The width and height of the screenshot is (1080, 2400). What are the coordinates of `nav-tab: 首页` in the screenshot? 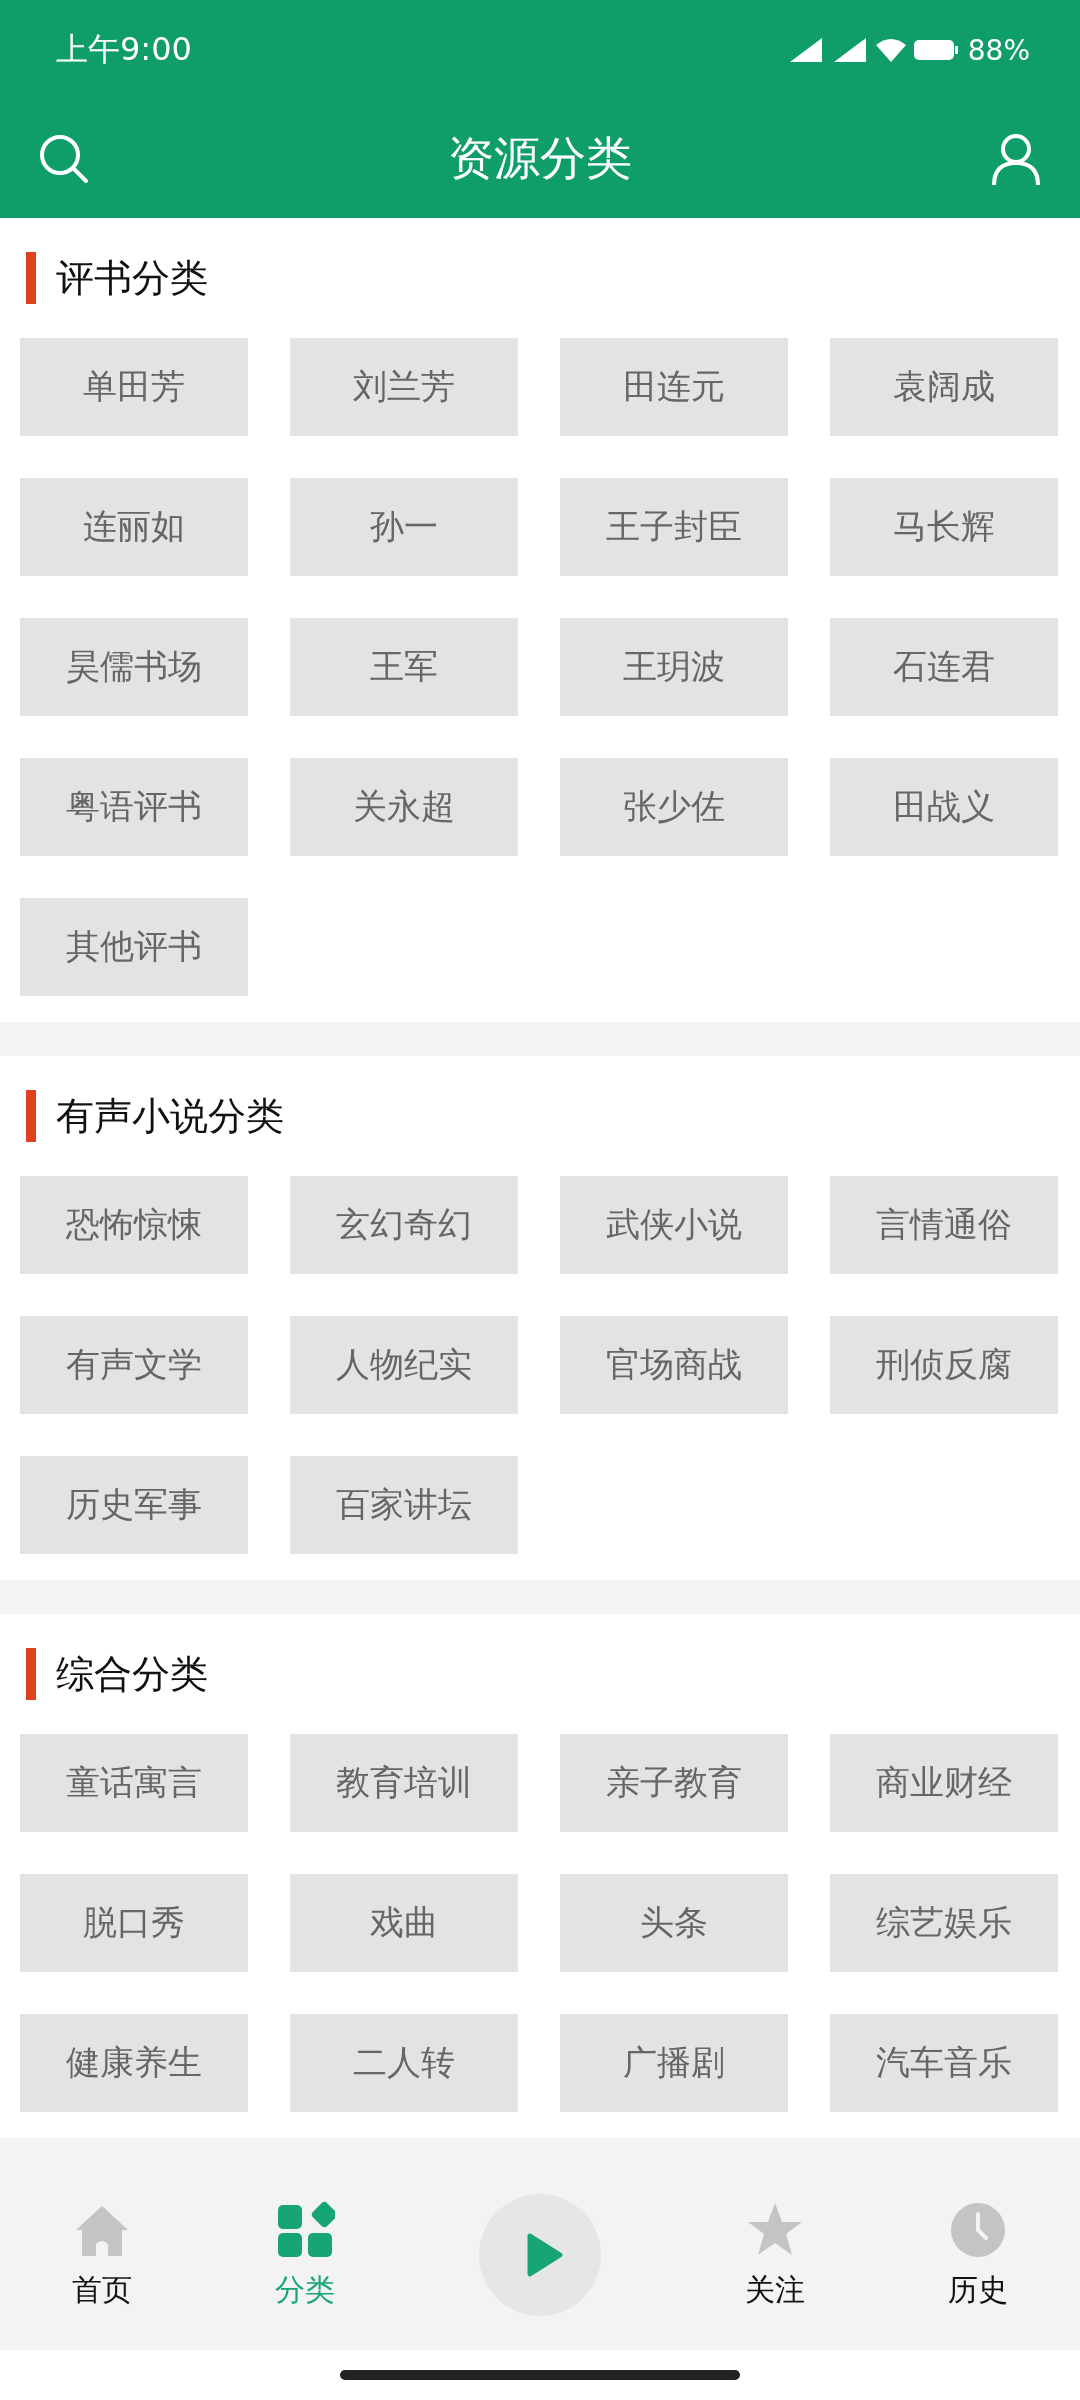 It's located at (101, 2255).